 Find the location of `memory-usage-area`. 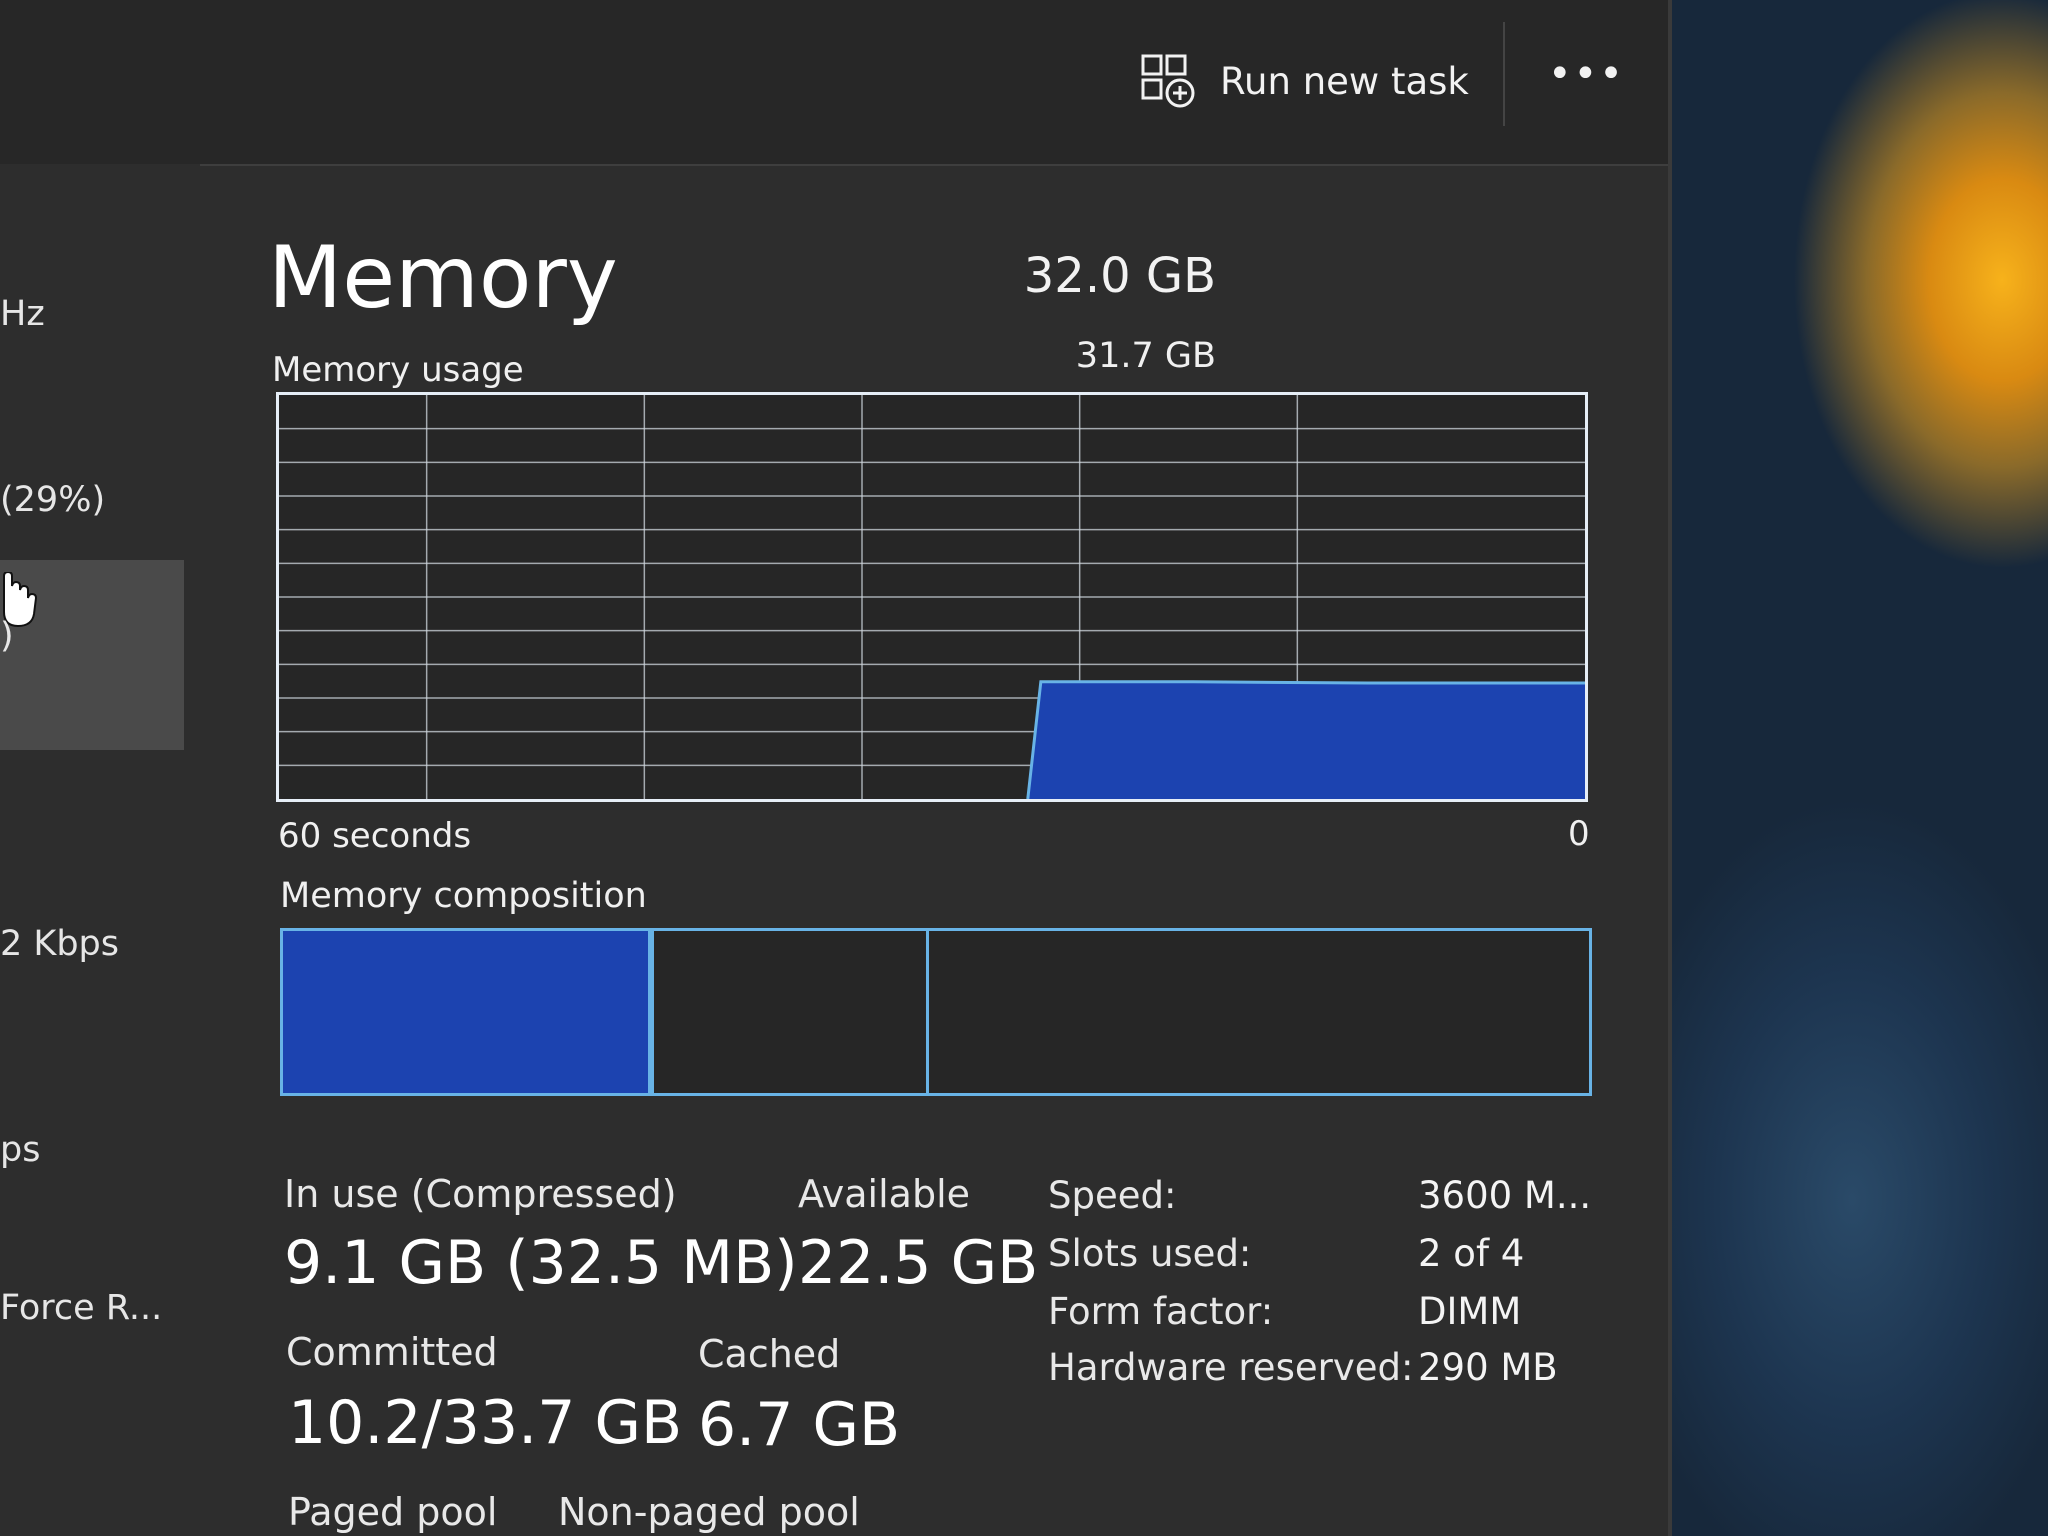

memory-usage-area is located at coordinates (1306, 740).